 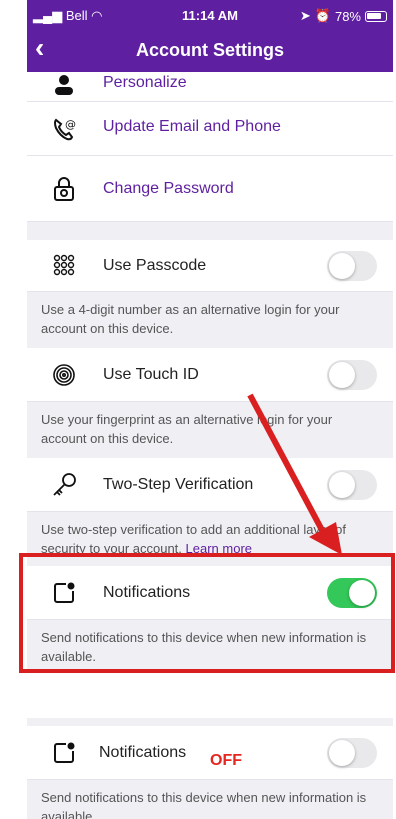 What do you see at coordinates (226, 760) in the screenshot?
I see `off-annotation-label: OFF` at bounding box center [226, 760].